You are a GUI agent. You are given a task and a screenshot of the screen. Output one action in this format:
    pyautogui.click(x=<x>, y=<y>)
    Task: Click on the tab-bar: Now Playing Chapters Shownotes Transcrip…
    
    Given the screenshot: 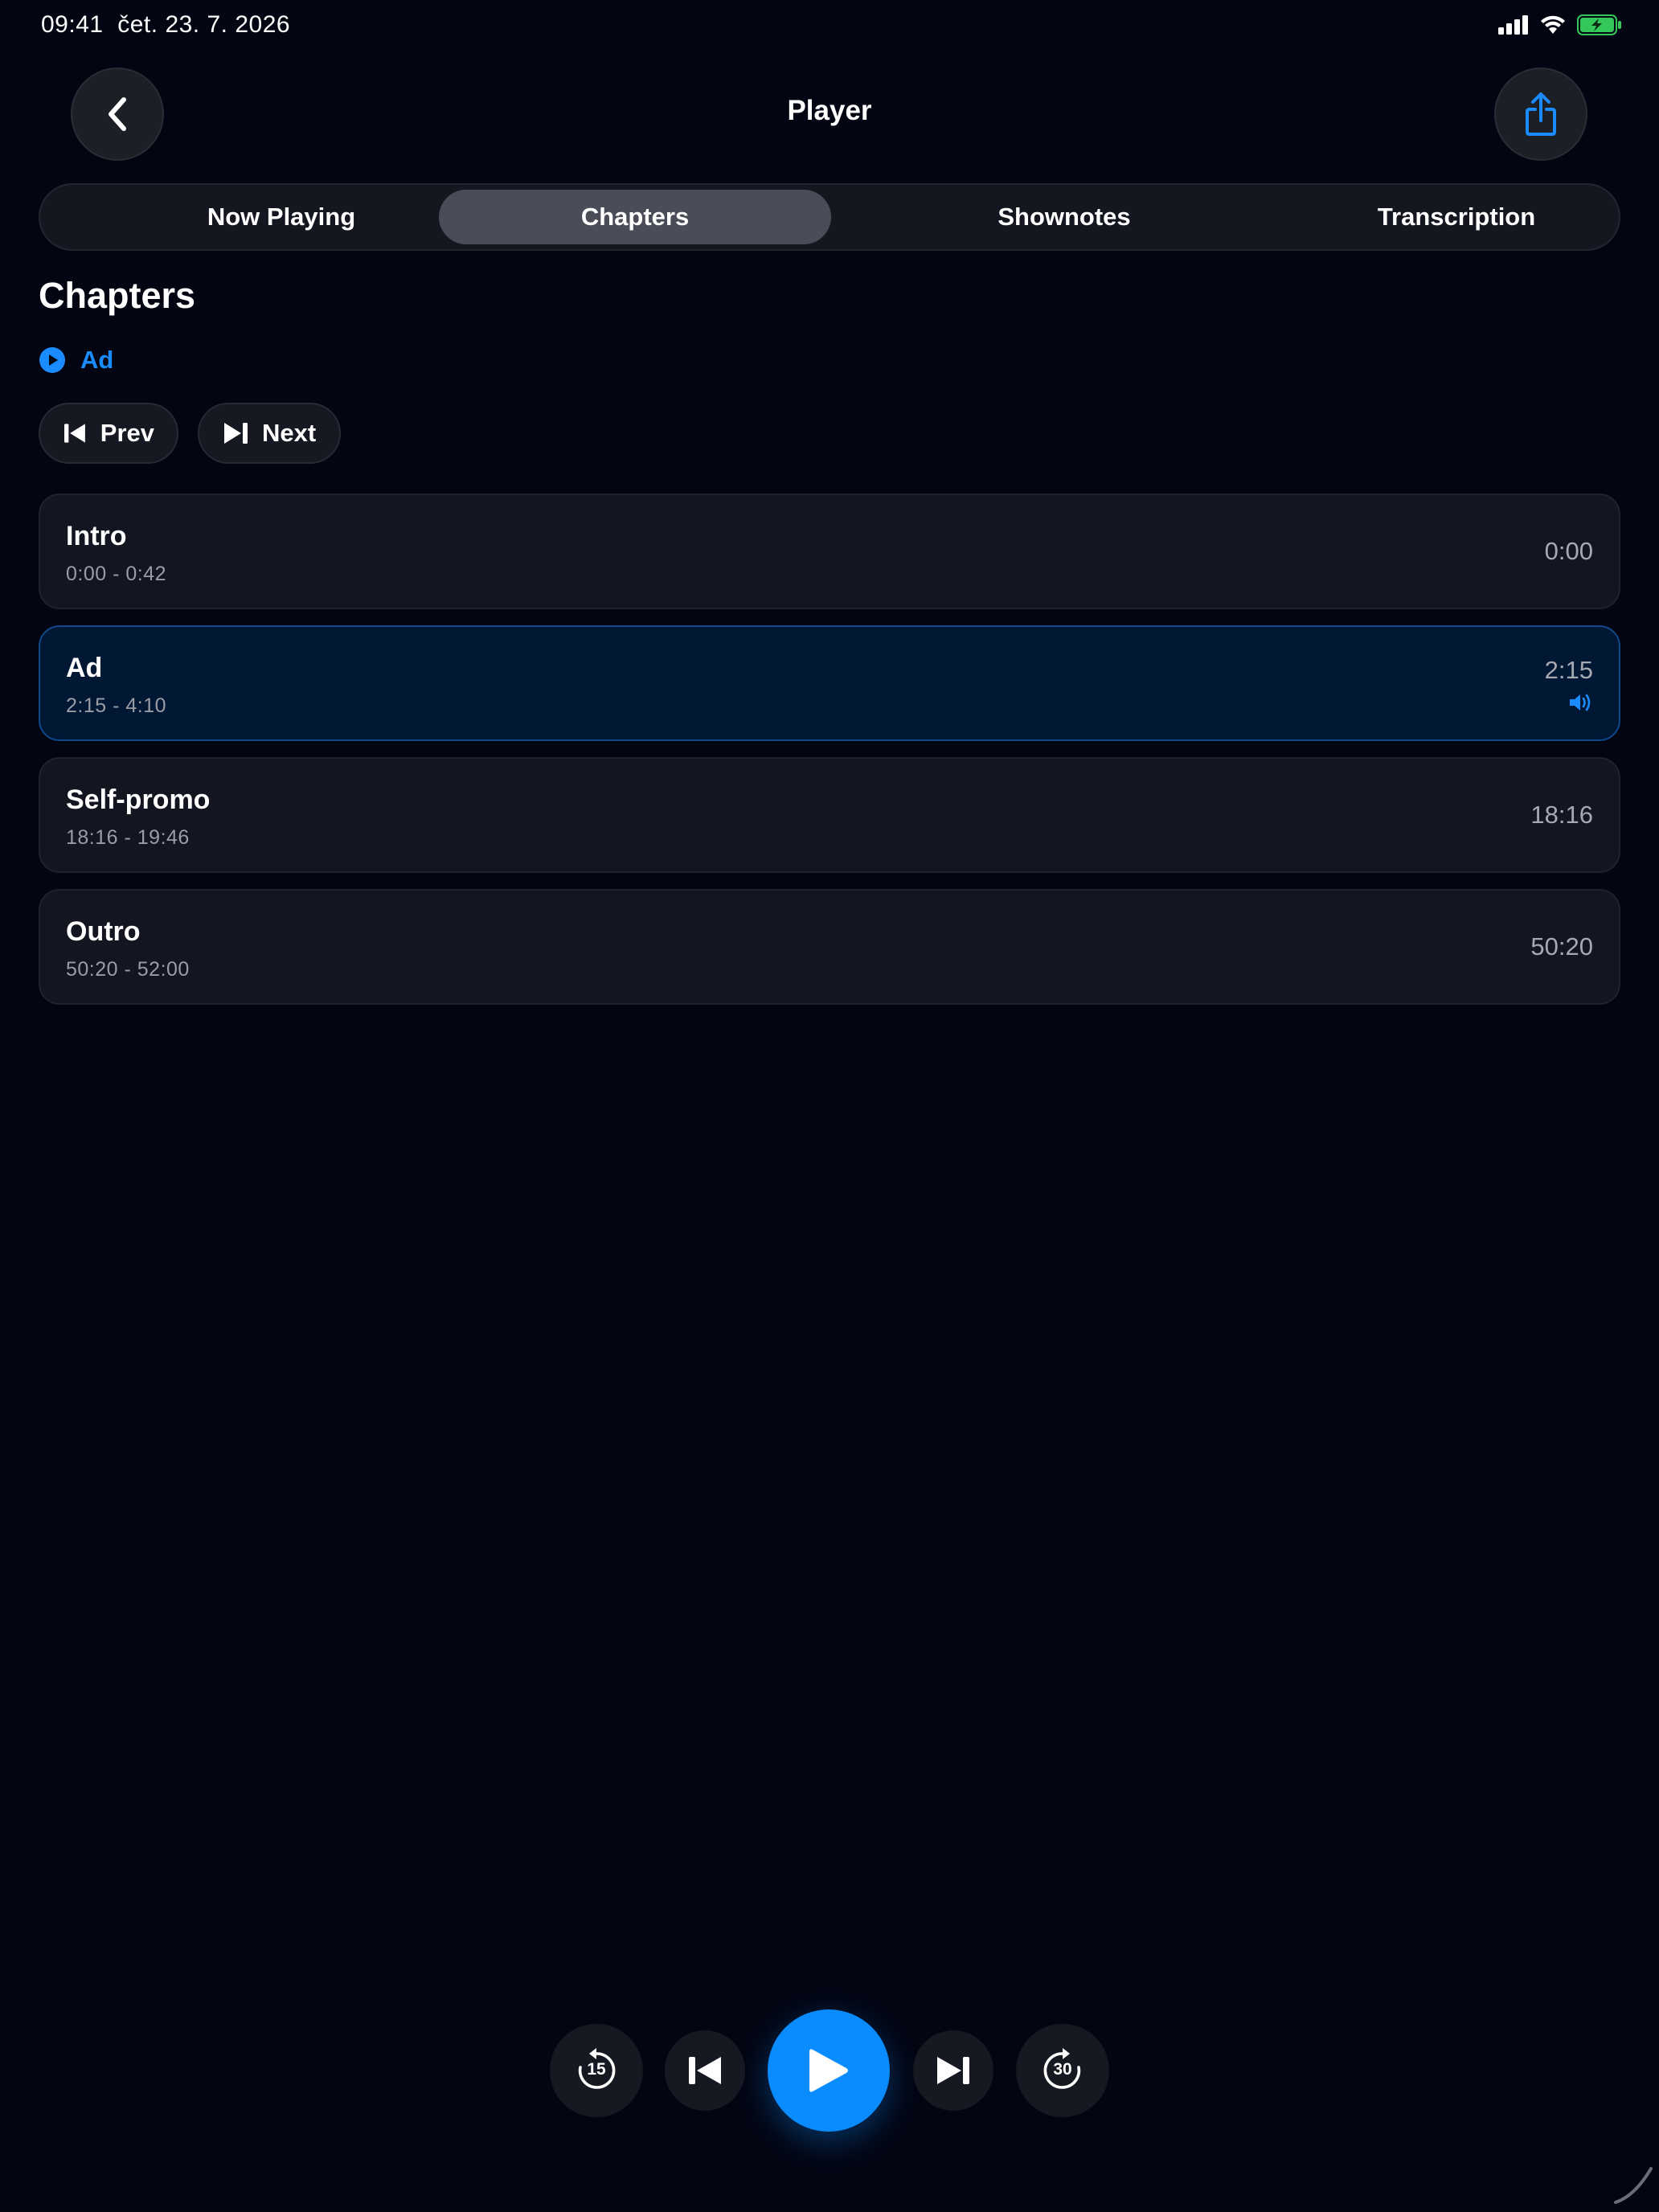 What is the action you would take?
    pyautogui.click(x=829, y=217)
    